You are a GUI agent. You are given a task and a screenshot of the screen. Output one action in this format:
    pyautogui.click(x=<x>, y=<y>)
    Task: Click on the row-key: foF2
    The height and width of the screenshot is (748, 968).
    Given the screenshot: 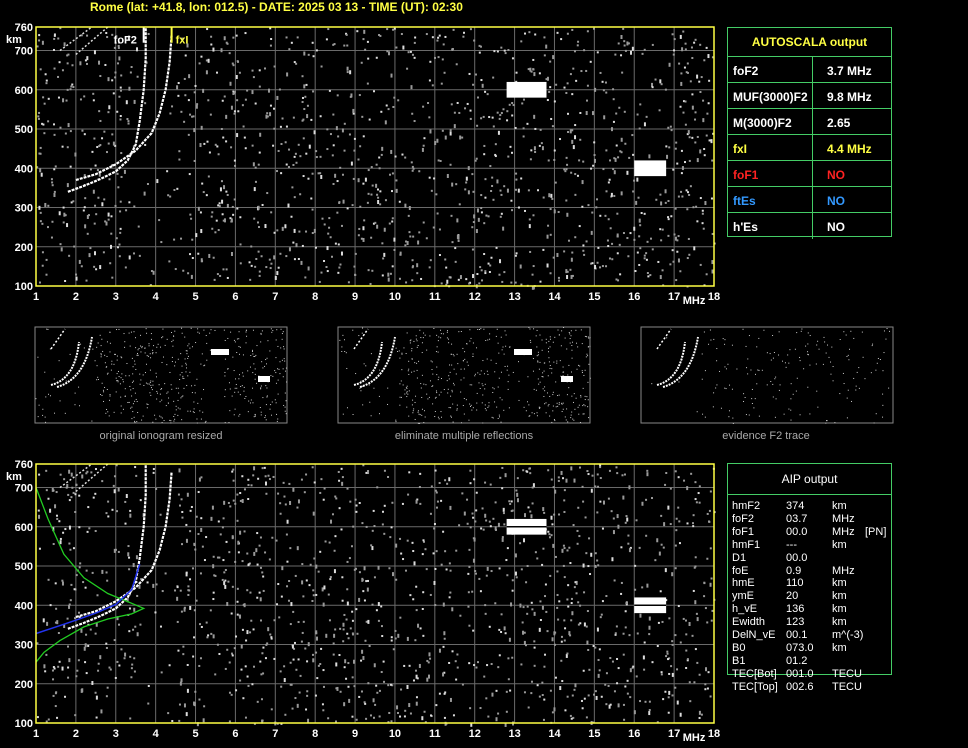 What is the action you would take?
    pyautogui.click(x=746, y=71)
    